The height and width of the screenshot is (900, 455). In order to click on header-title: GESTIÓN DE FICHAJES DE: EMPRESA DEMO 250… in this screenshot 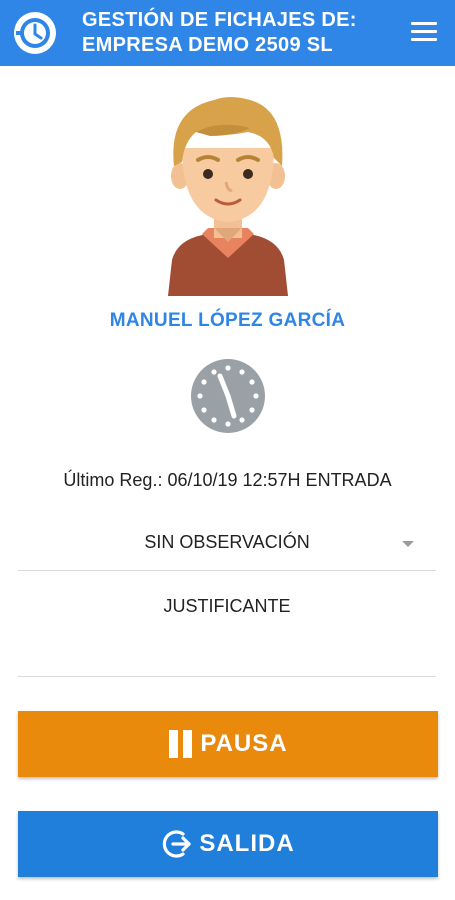, I will do `click(242, 33)`.